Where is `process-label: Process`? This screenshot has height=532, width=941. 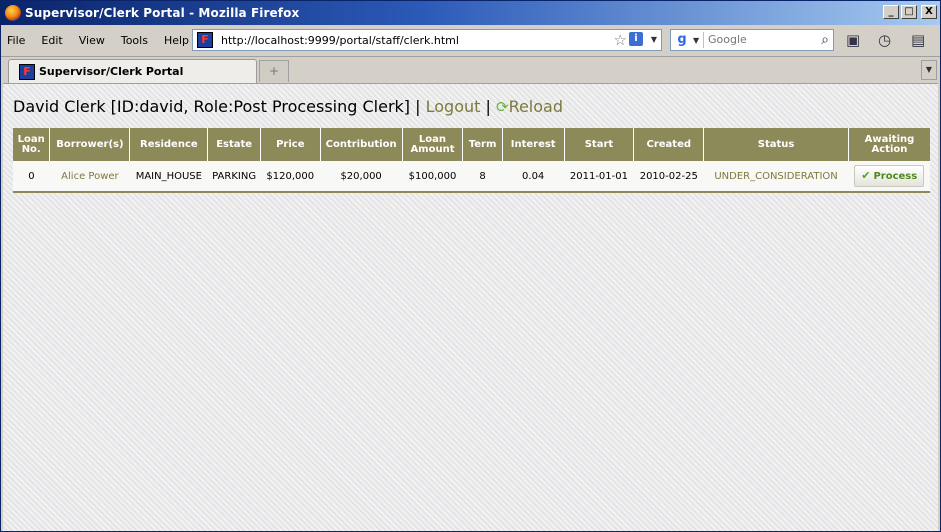
process-label: Process is located at coordinates (895, 176).